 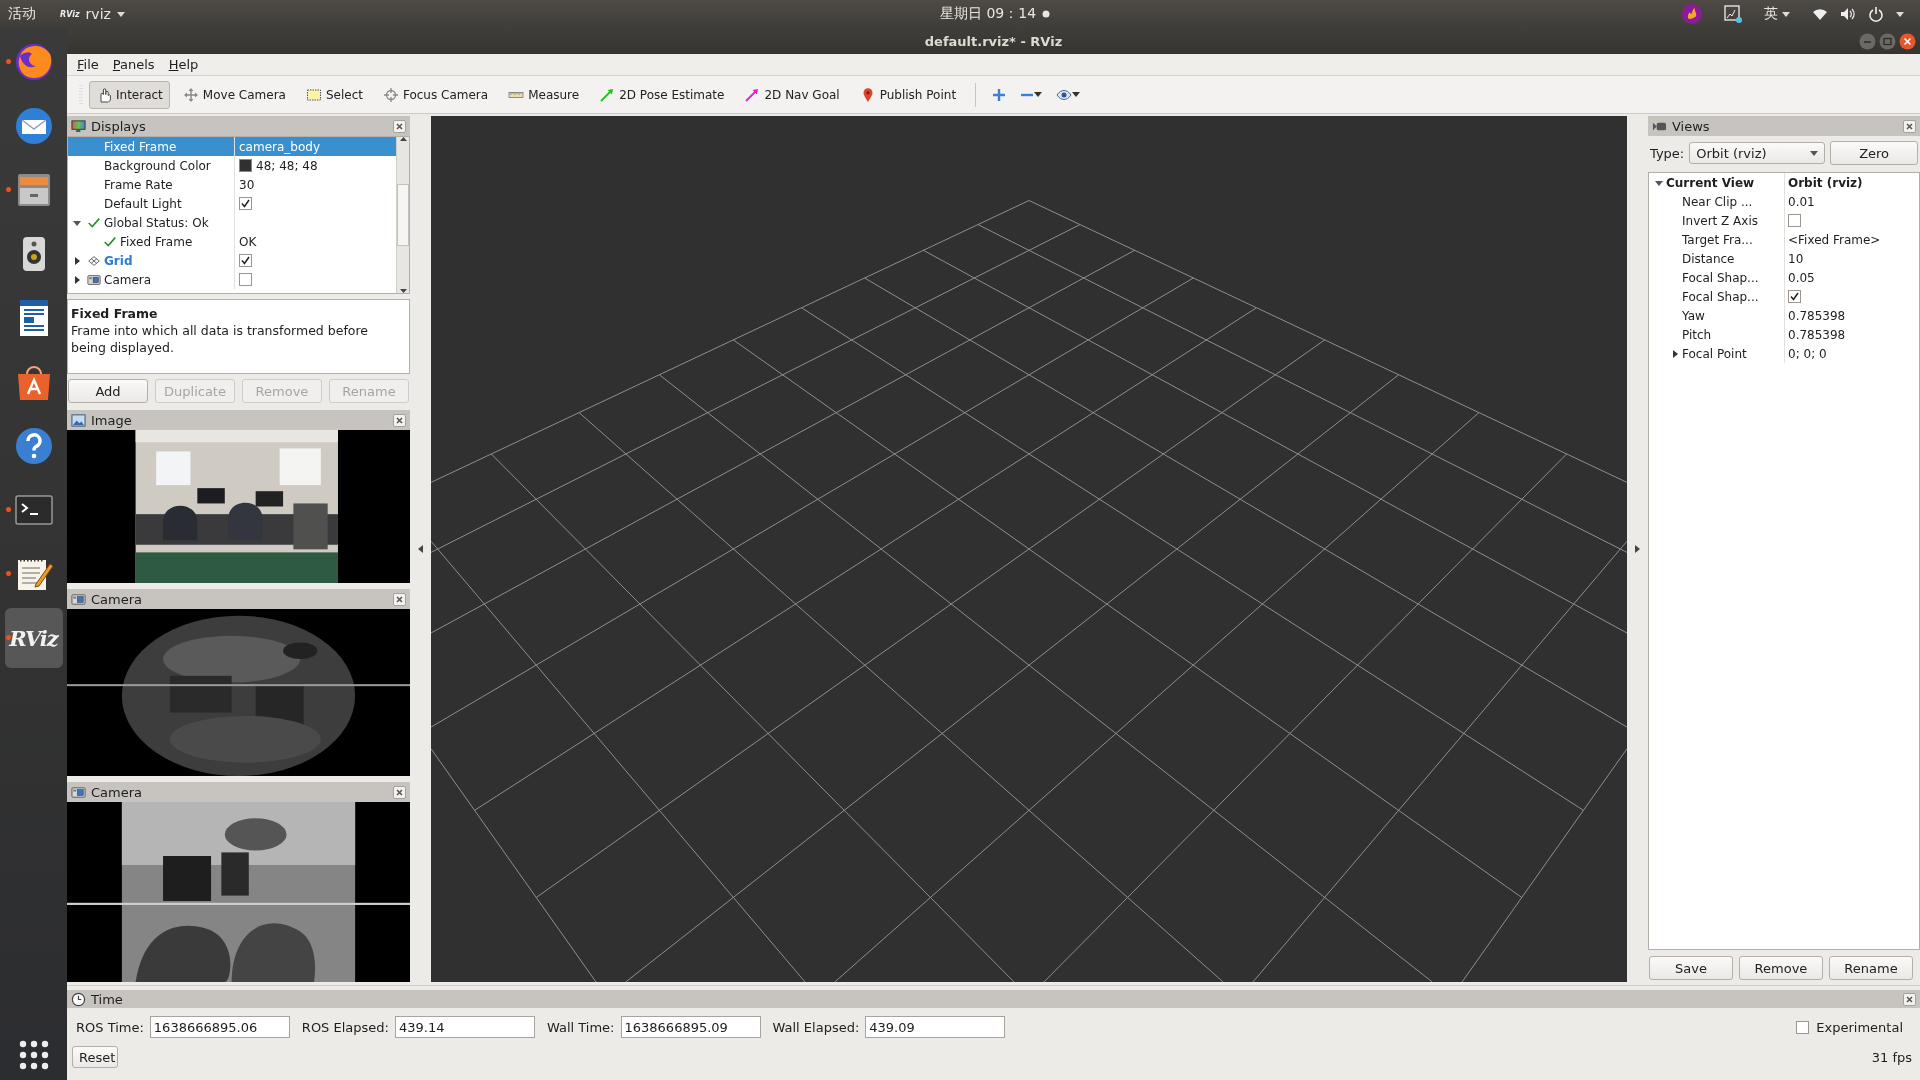 I want to click on type-dropdown: Orbit (rviz), so click(x=1757, y=153).